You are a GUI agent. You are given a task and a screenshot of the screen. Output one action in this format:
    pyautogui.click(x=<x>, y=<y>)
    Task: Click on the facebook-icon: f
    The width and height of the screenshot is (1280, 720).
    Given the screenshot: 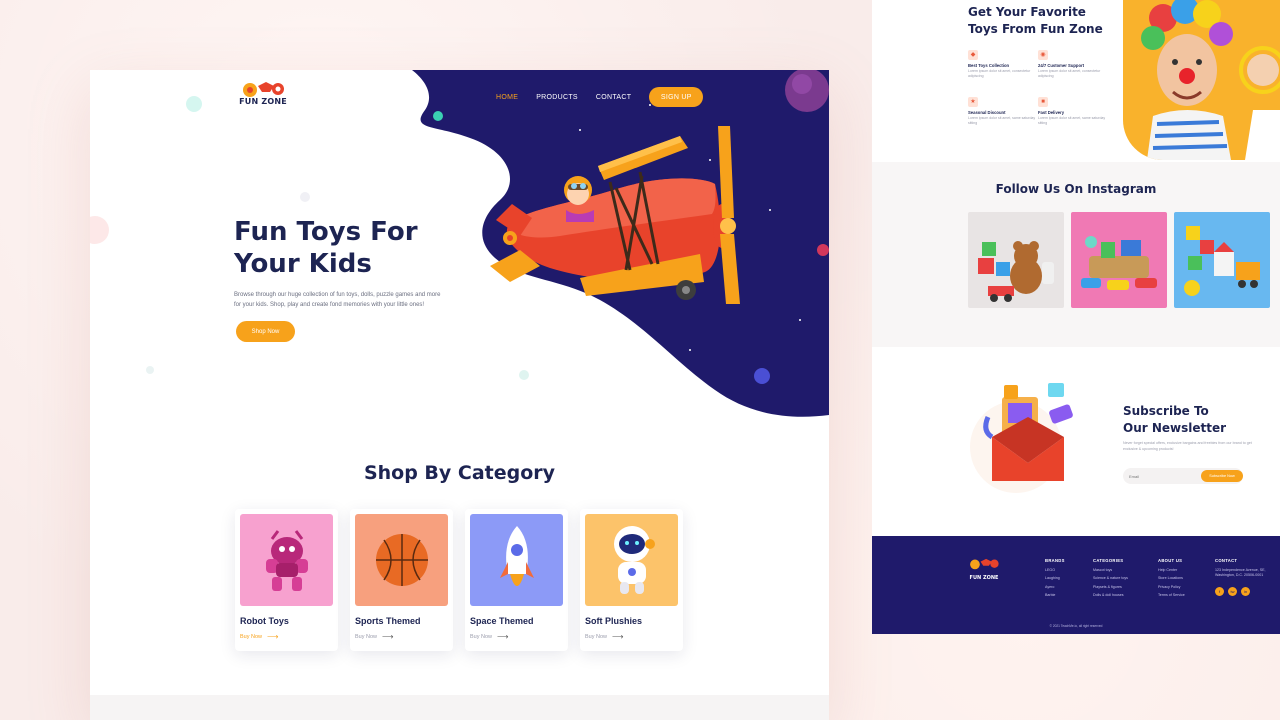 What is the action you would take?
    pyautogui.click(x=1219, y=591)
    